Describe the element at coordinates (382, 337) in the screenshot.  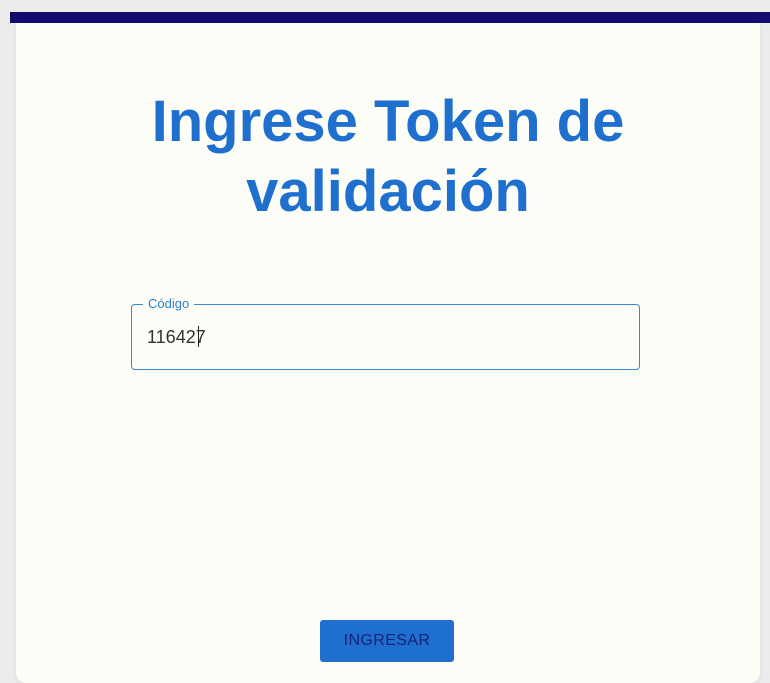
I see `code-input` at that location.